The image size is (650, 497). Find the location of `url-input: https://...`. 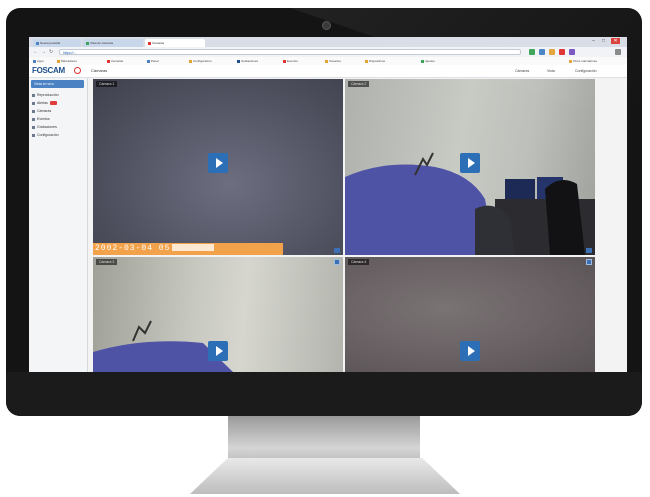

url-input: https://... is located at coordinates (290, 52).